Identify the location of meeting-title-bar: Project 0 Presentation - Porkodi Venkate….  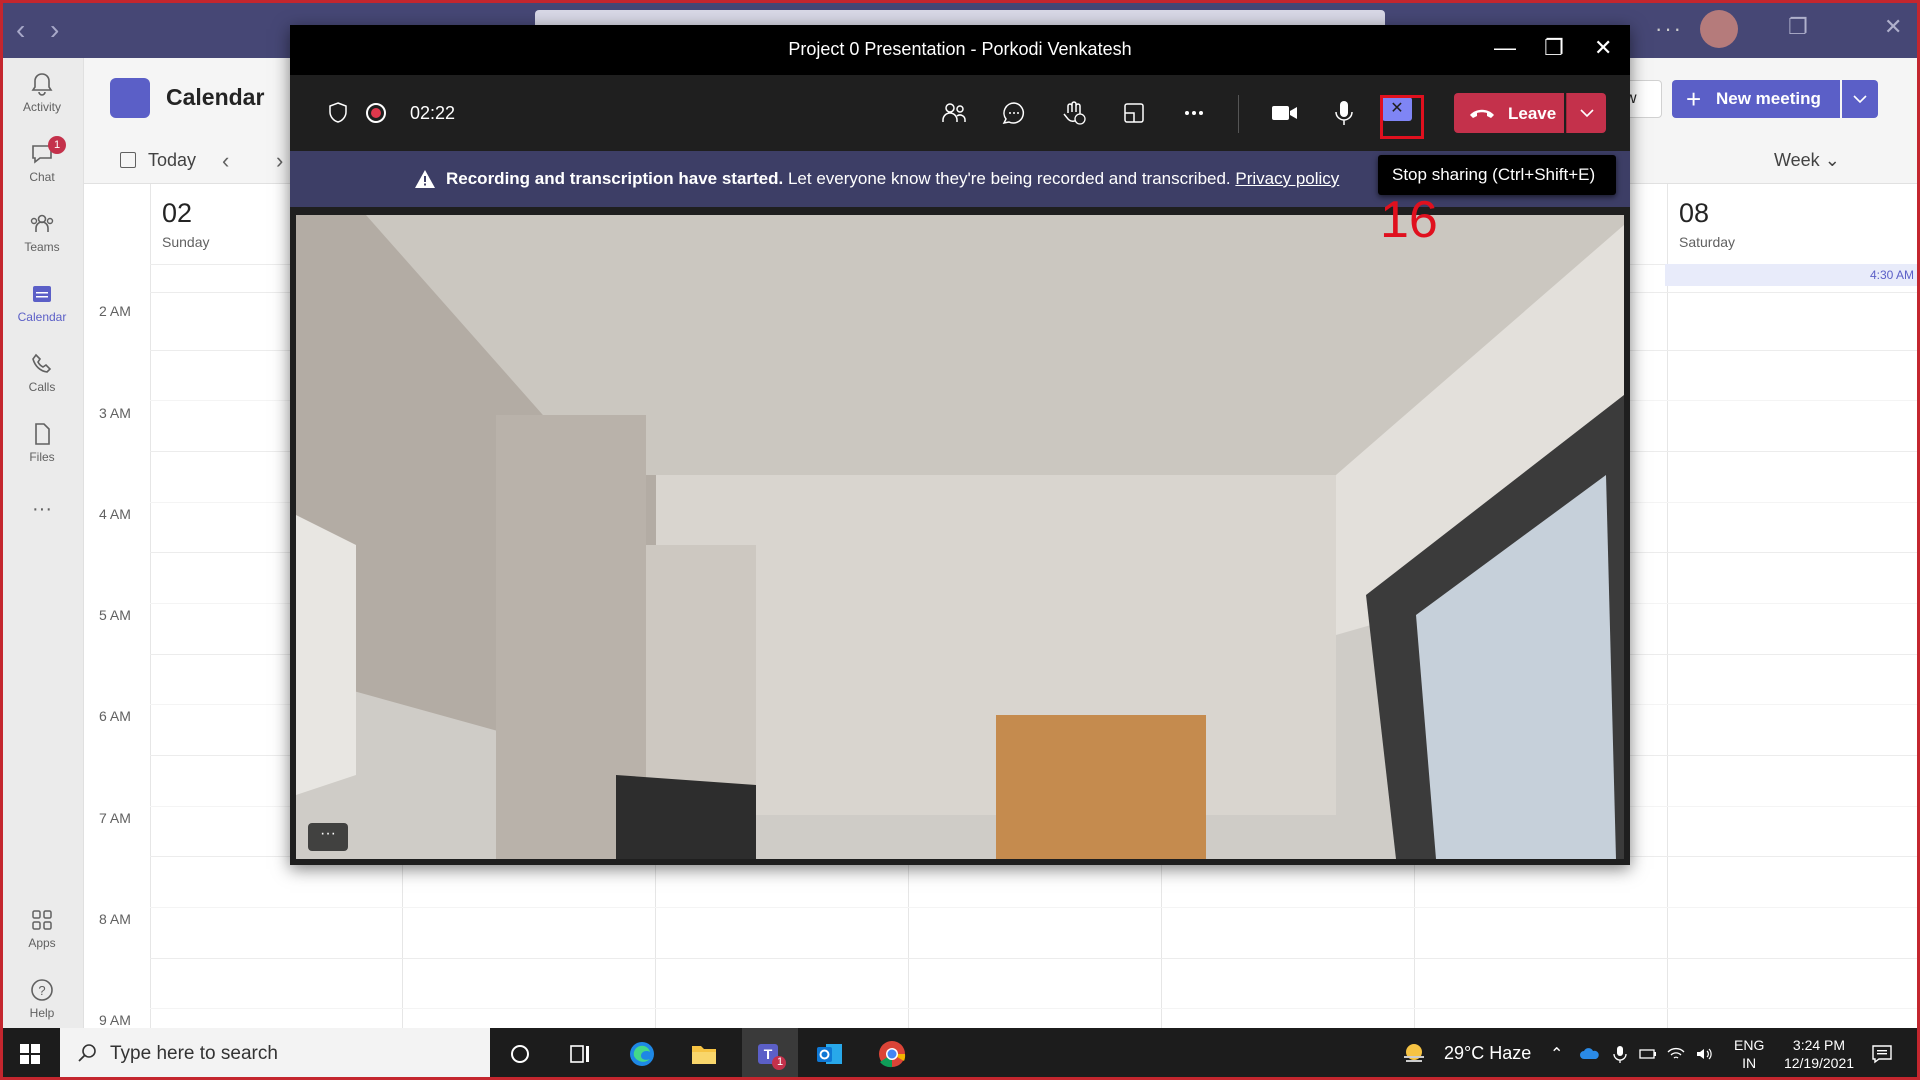
(960, 50).